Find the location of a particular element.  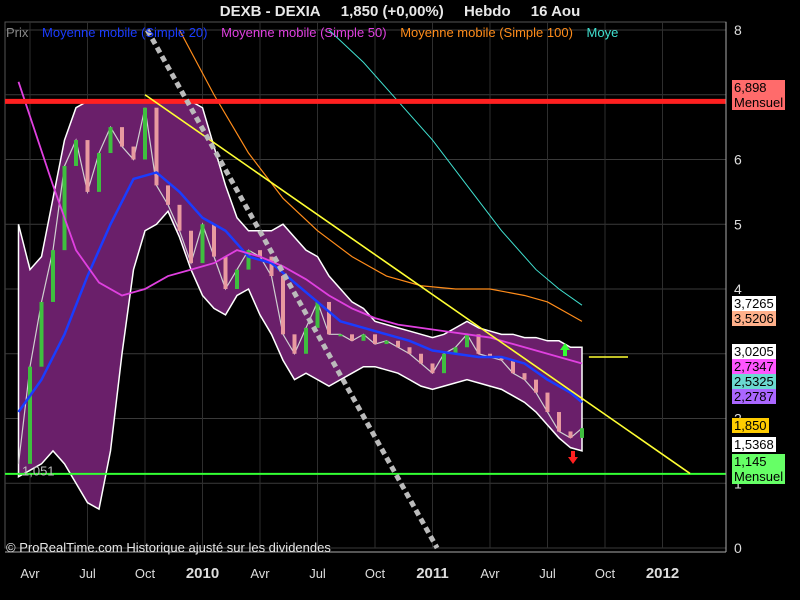

date-label: 16 Aou is located at coordinates (555, 11).